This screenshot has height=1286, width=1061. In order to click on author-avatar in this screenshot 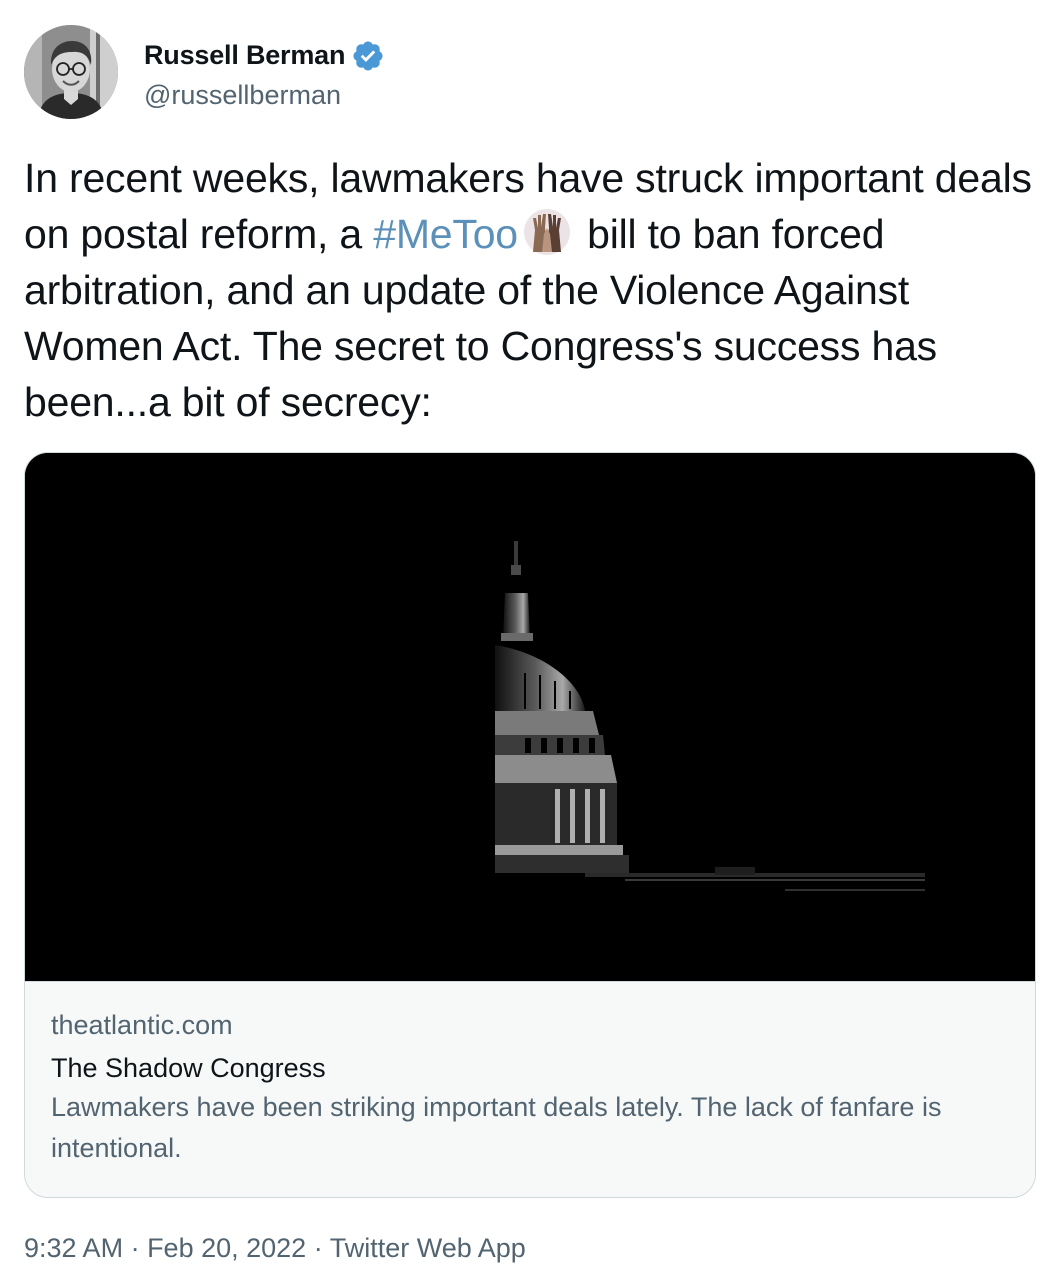, I will do `click(71, 72)`.